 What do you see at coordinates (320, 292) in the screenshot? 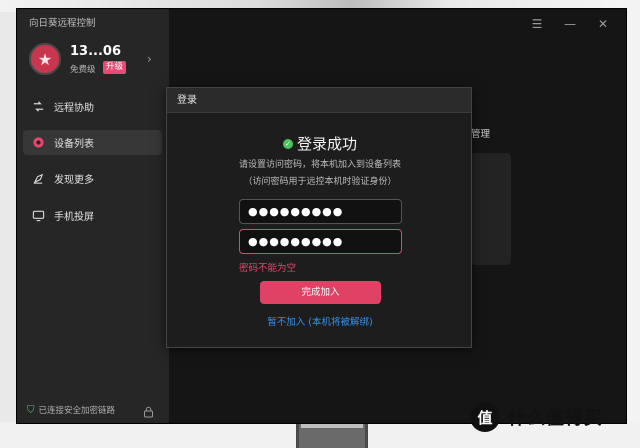
I see `complete-join-button: 完成加入` at bounding box center [320, 292].